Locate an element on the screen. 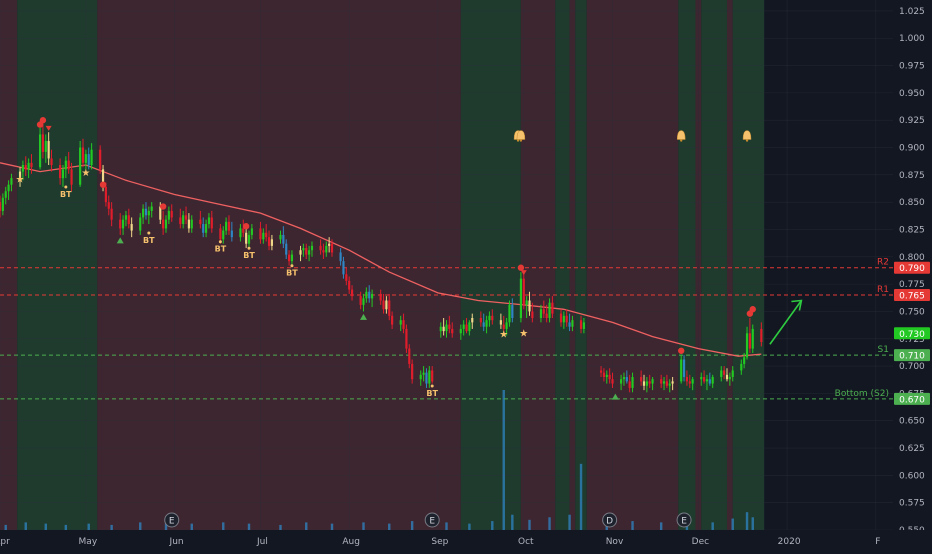 This screenshot has height=554, width=932. time-tick-label: 2020 is located at coordinates (789, 542).